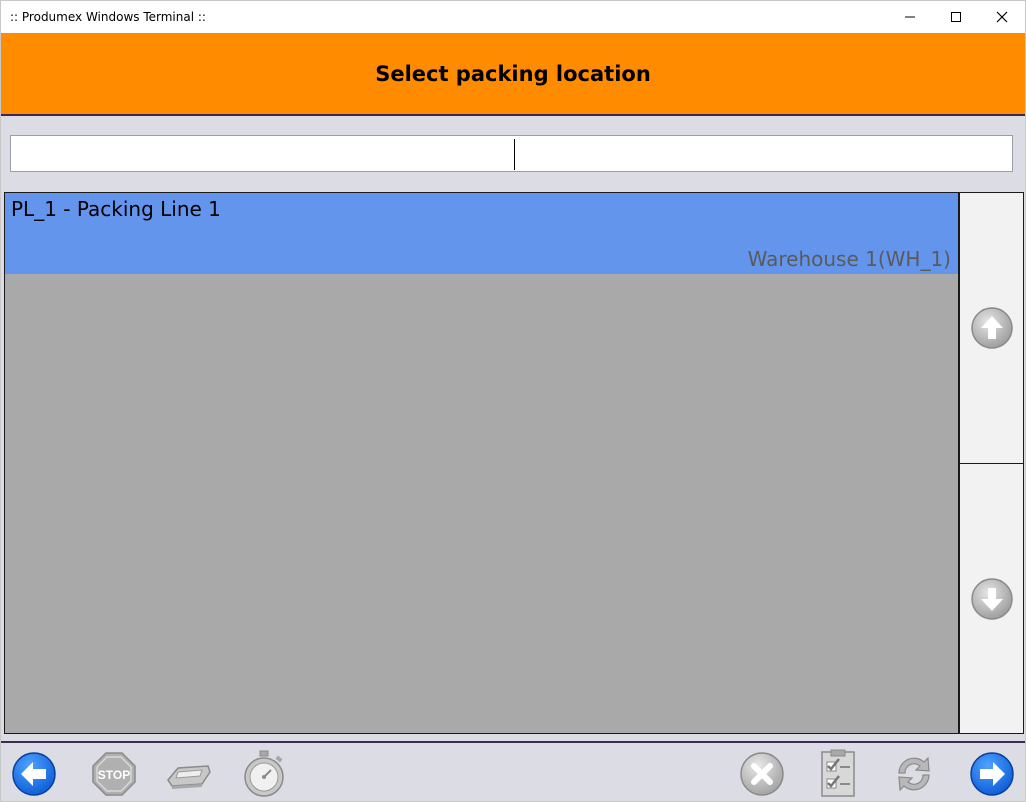  I want to click on arrow-down-icon, so click(991, 598).